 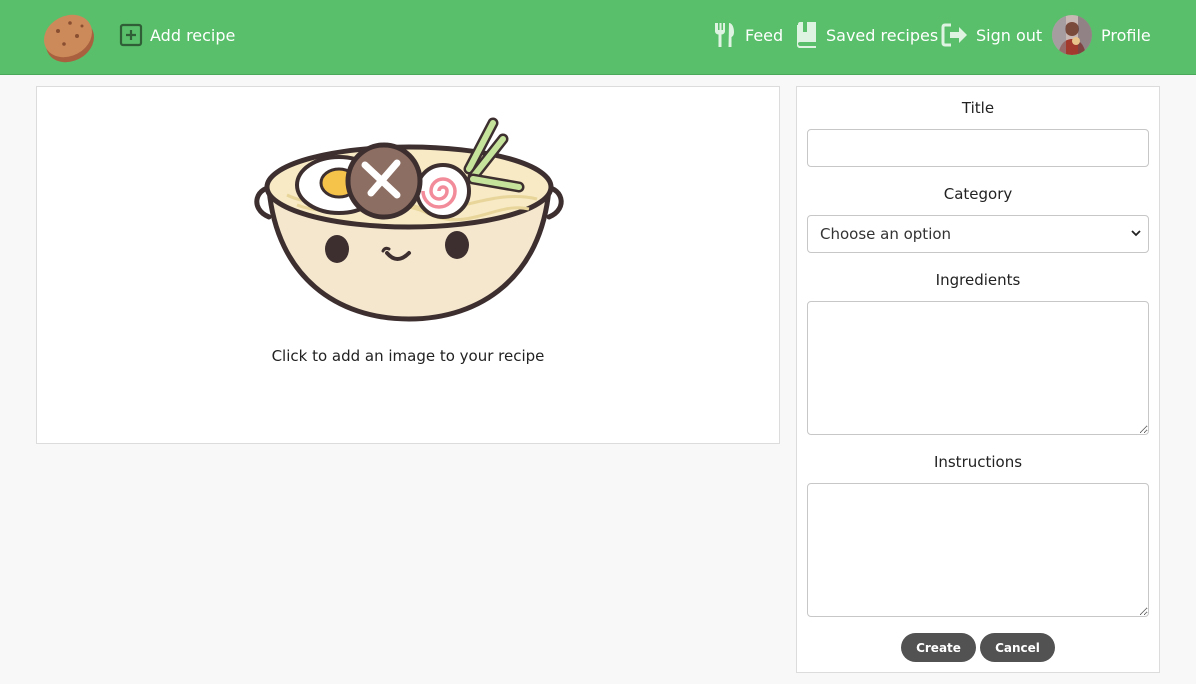 I want to click on sign-out-link: Sign out, so click(x=991, y=35).